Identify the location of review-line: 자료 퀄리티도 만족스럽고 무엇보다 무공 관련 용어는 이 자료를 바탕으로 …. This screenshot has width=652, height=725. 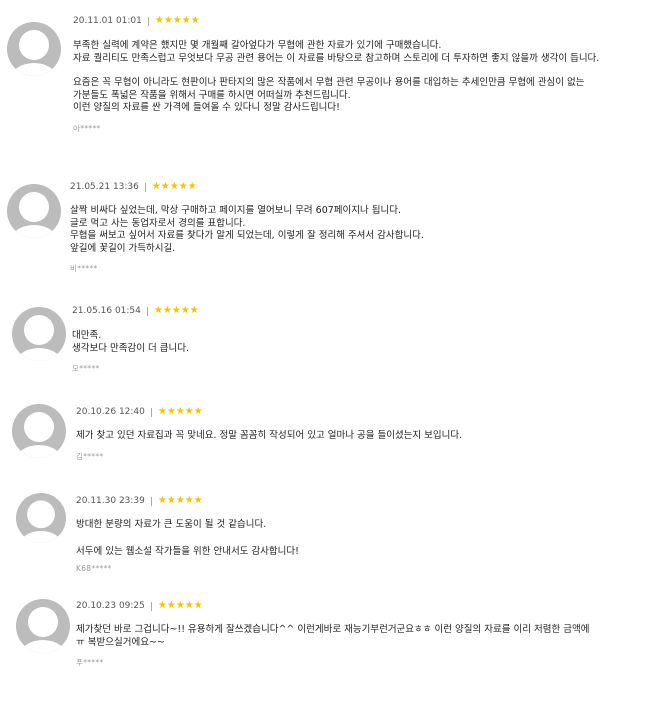
(336, 58).